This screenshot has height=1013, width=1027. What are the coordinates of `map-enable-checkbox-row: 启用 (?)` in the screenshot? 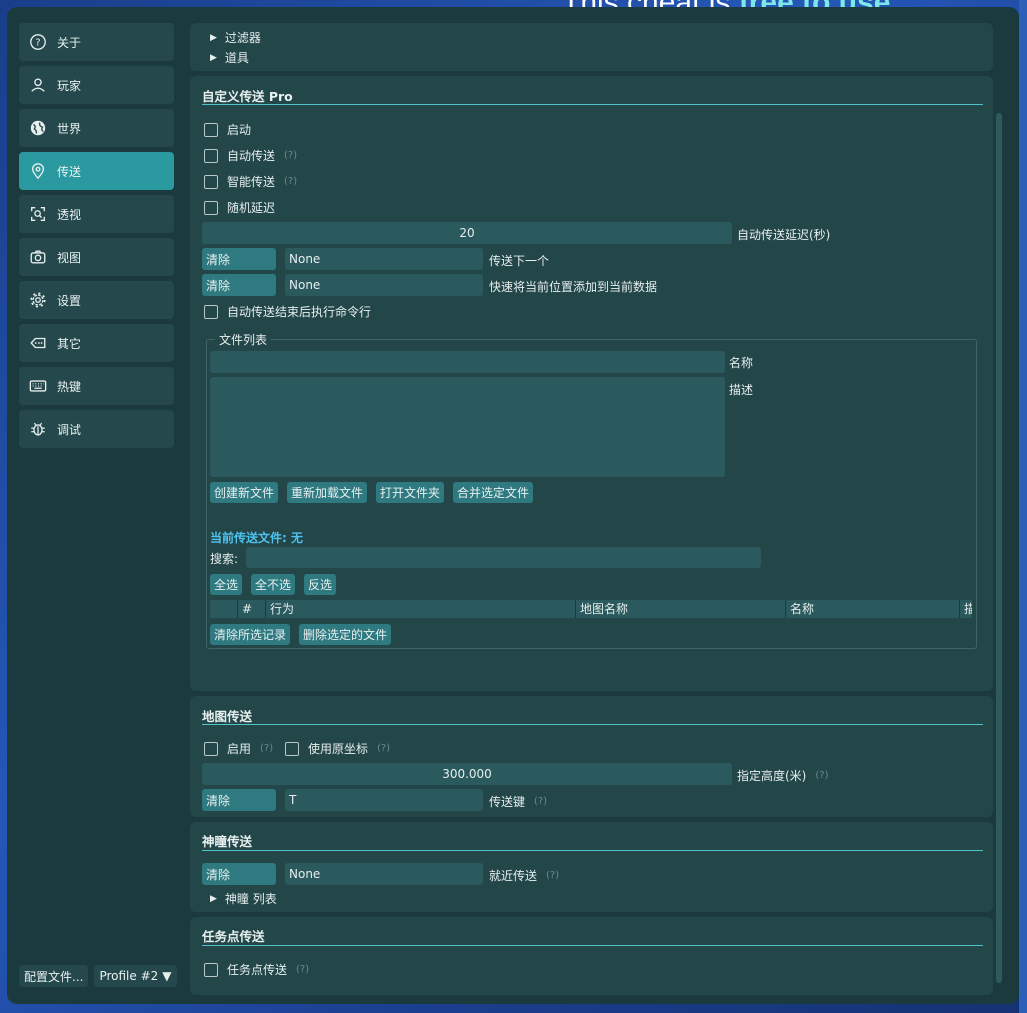 It's located at (238, 748).